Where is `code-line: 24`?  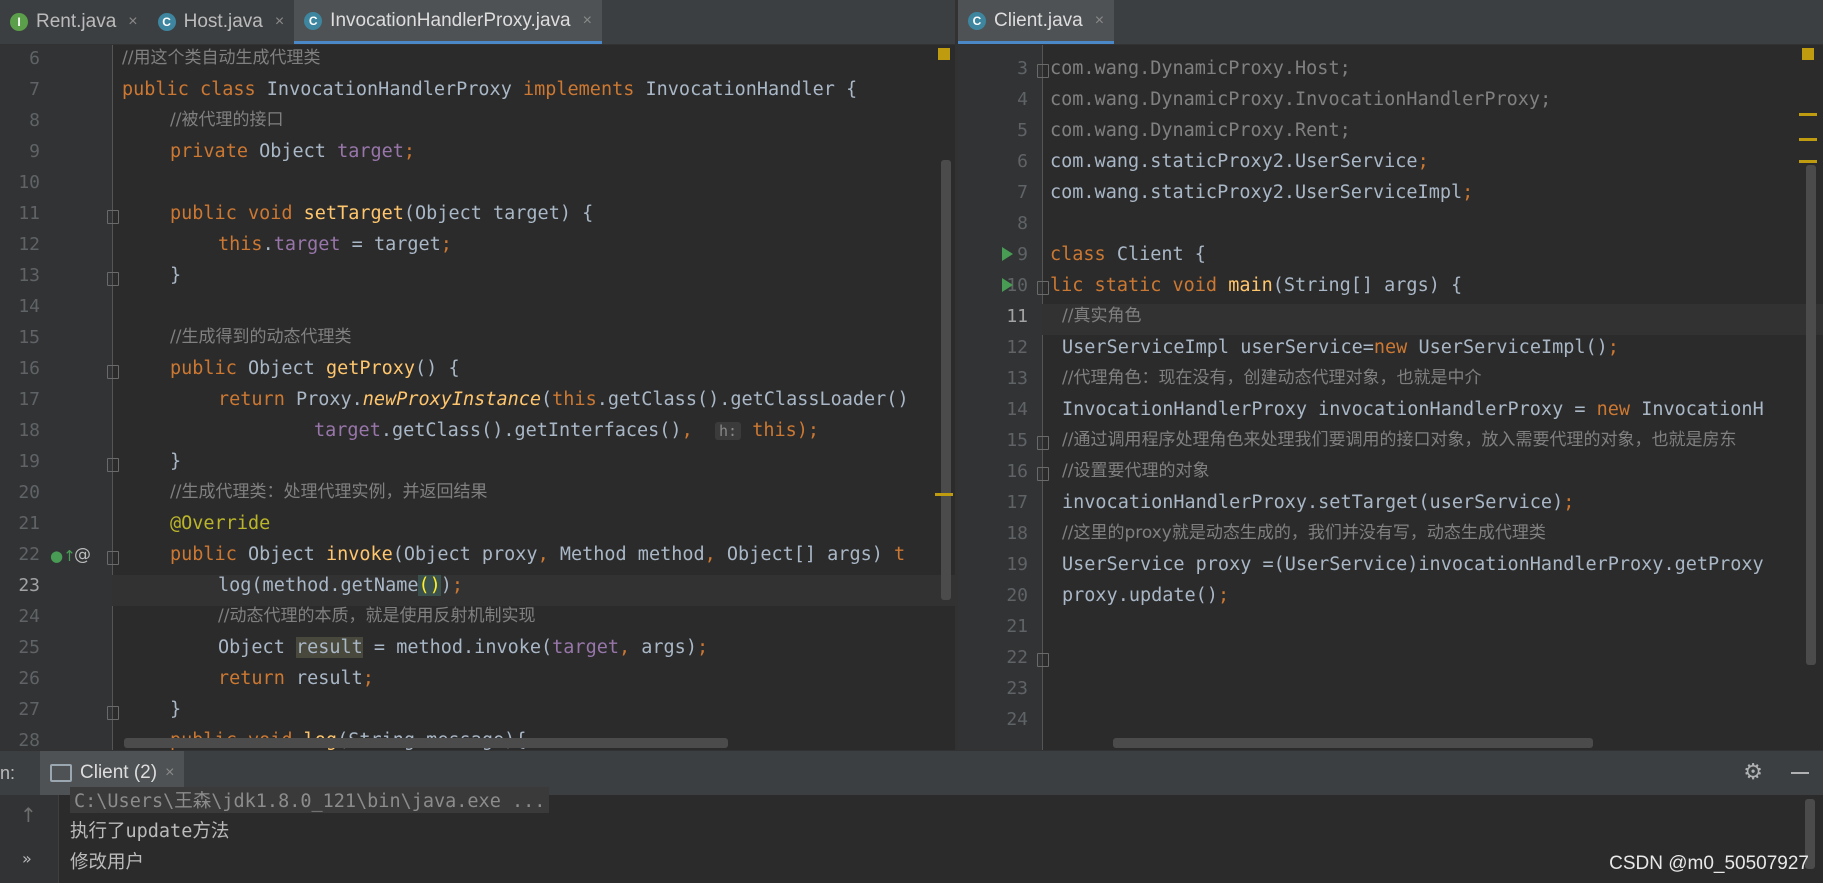 code-line: 24 is located at coordinates (1017, 719).